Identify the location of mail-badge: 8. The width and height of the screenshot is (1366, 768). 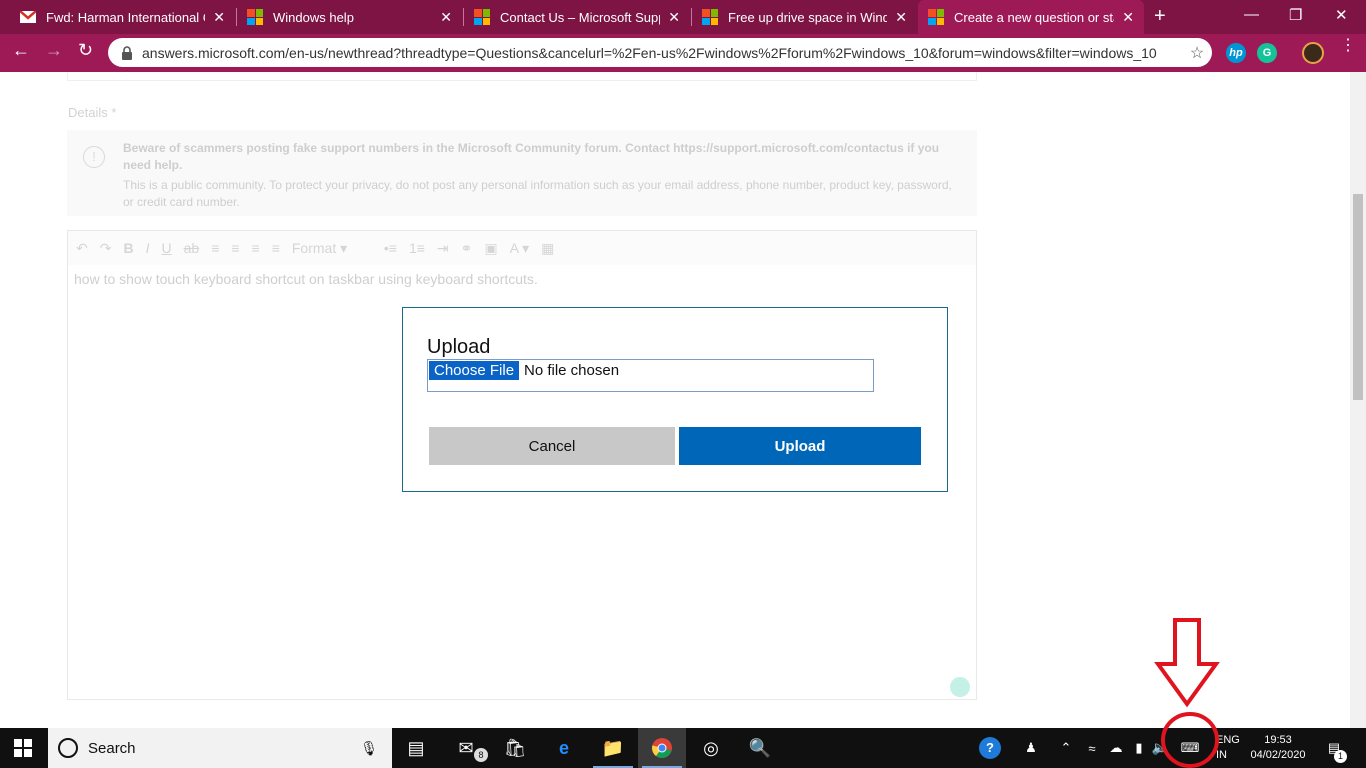
(481, 755).